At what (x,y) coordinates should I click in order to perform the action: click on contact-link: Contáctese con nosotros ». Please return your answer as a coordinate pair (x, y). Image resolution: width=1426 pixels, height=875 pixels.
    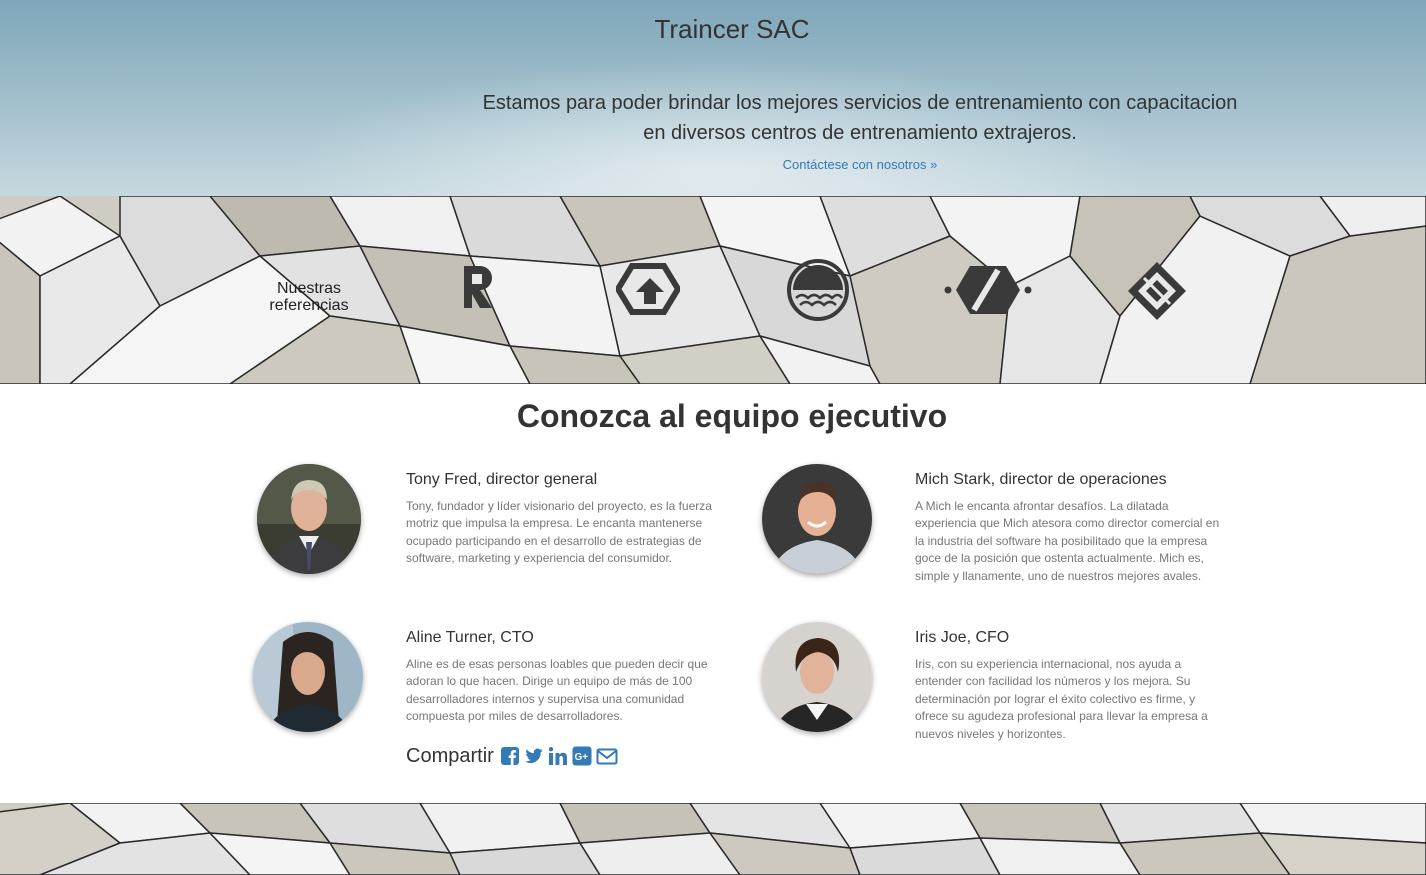
    Looking at the image, I should click on (860, 164).